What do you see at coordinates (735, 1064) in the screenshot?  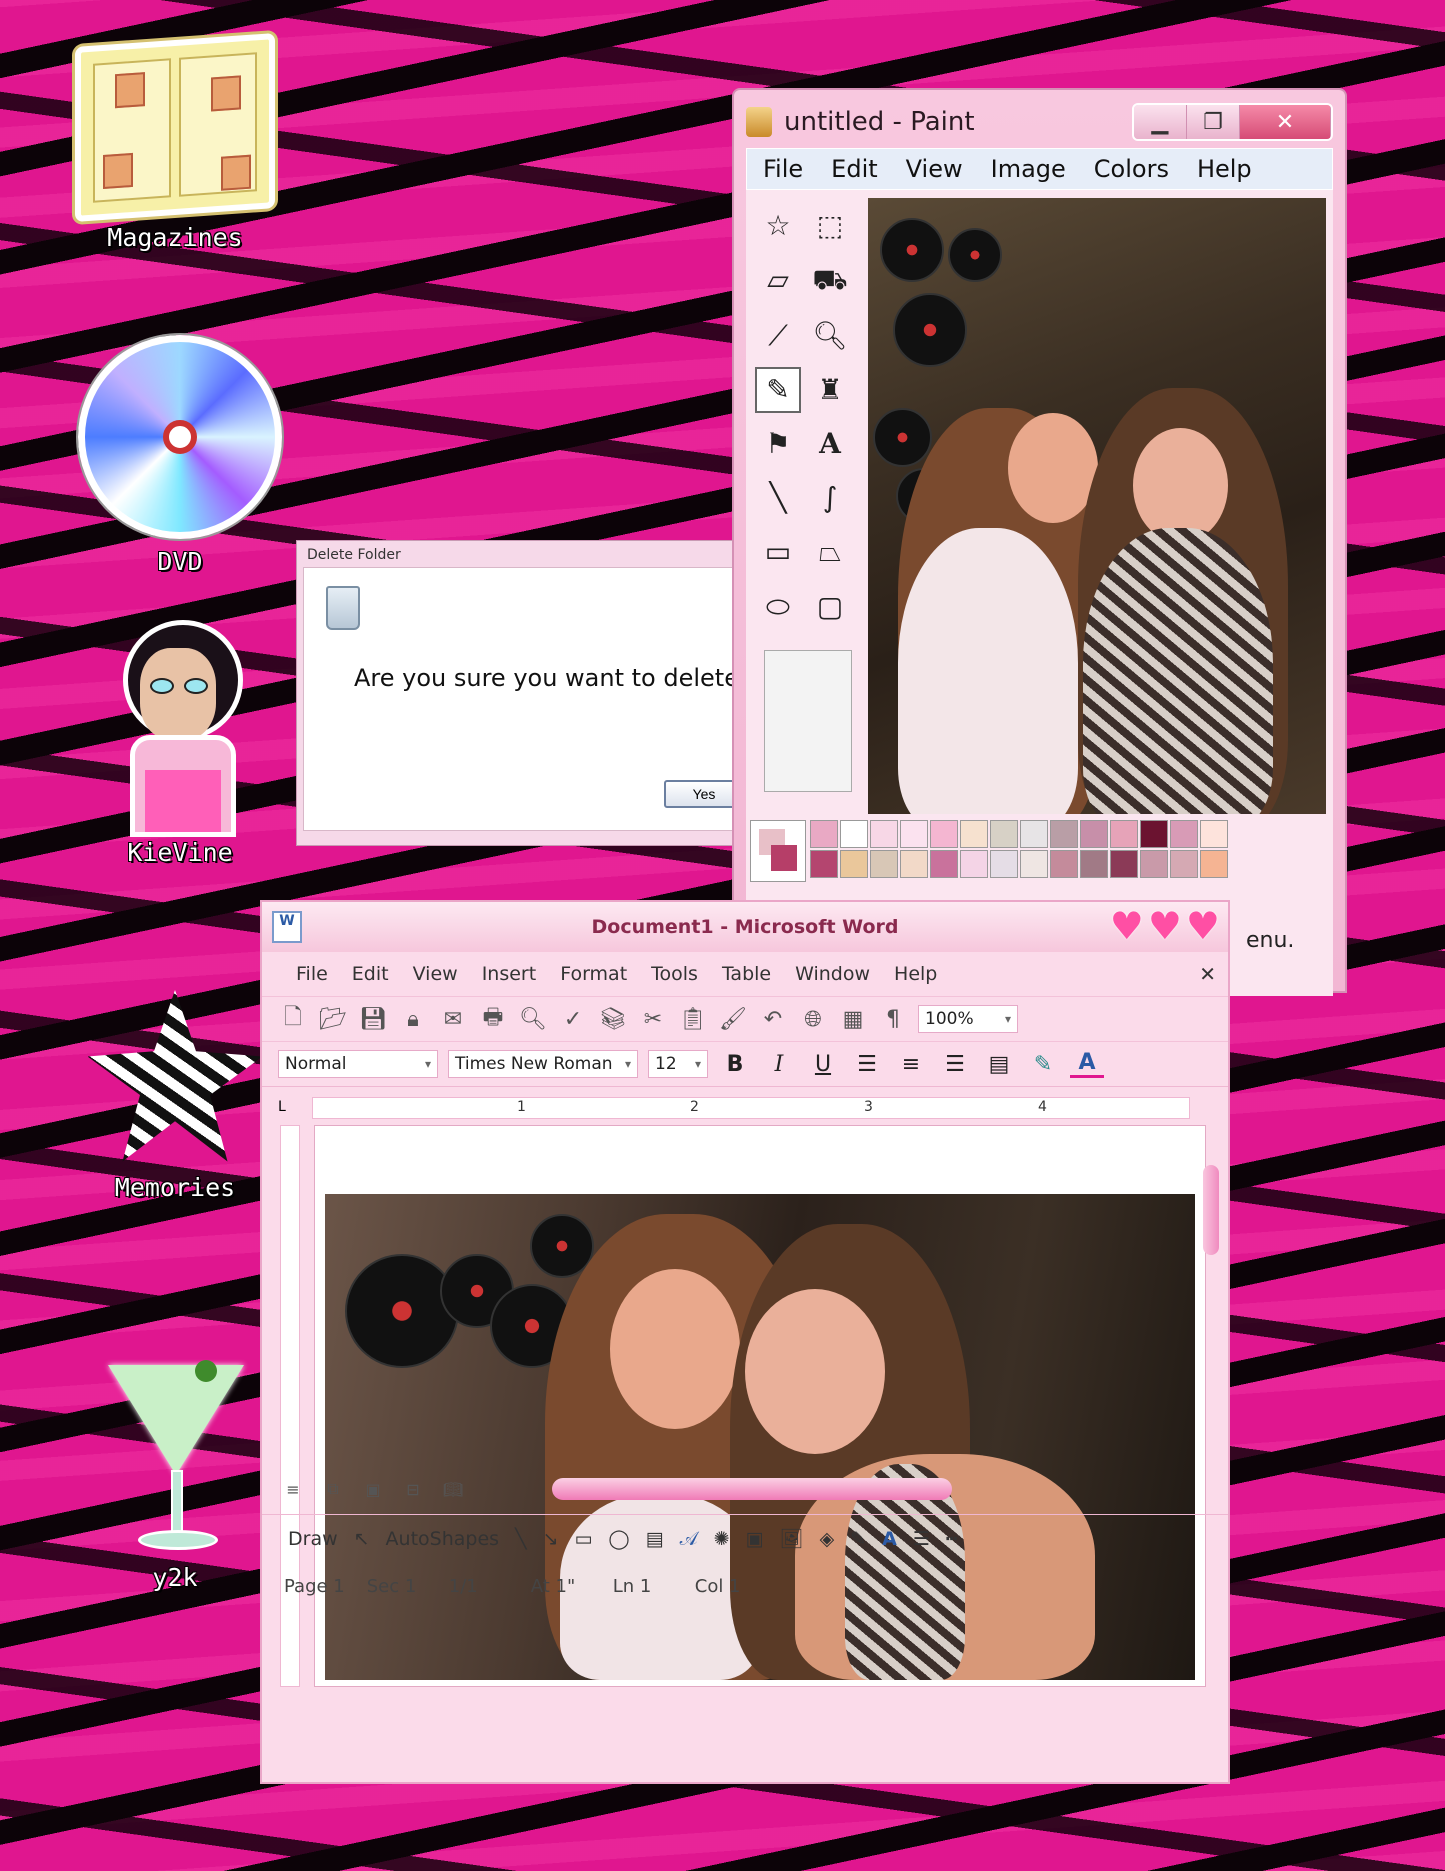 I see `bold-button: B` at bounding box center [735, 1064].